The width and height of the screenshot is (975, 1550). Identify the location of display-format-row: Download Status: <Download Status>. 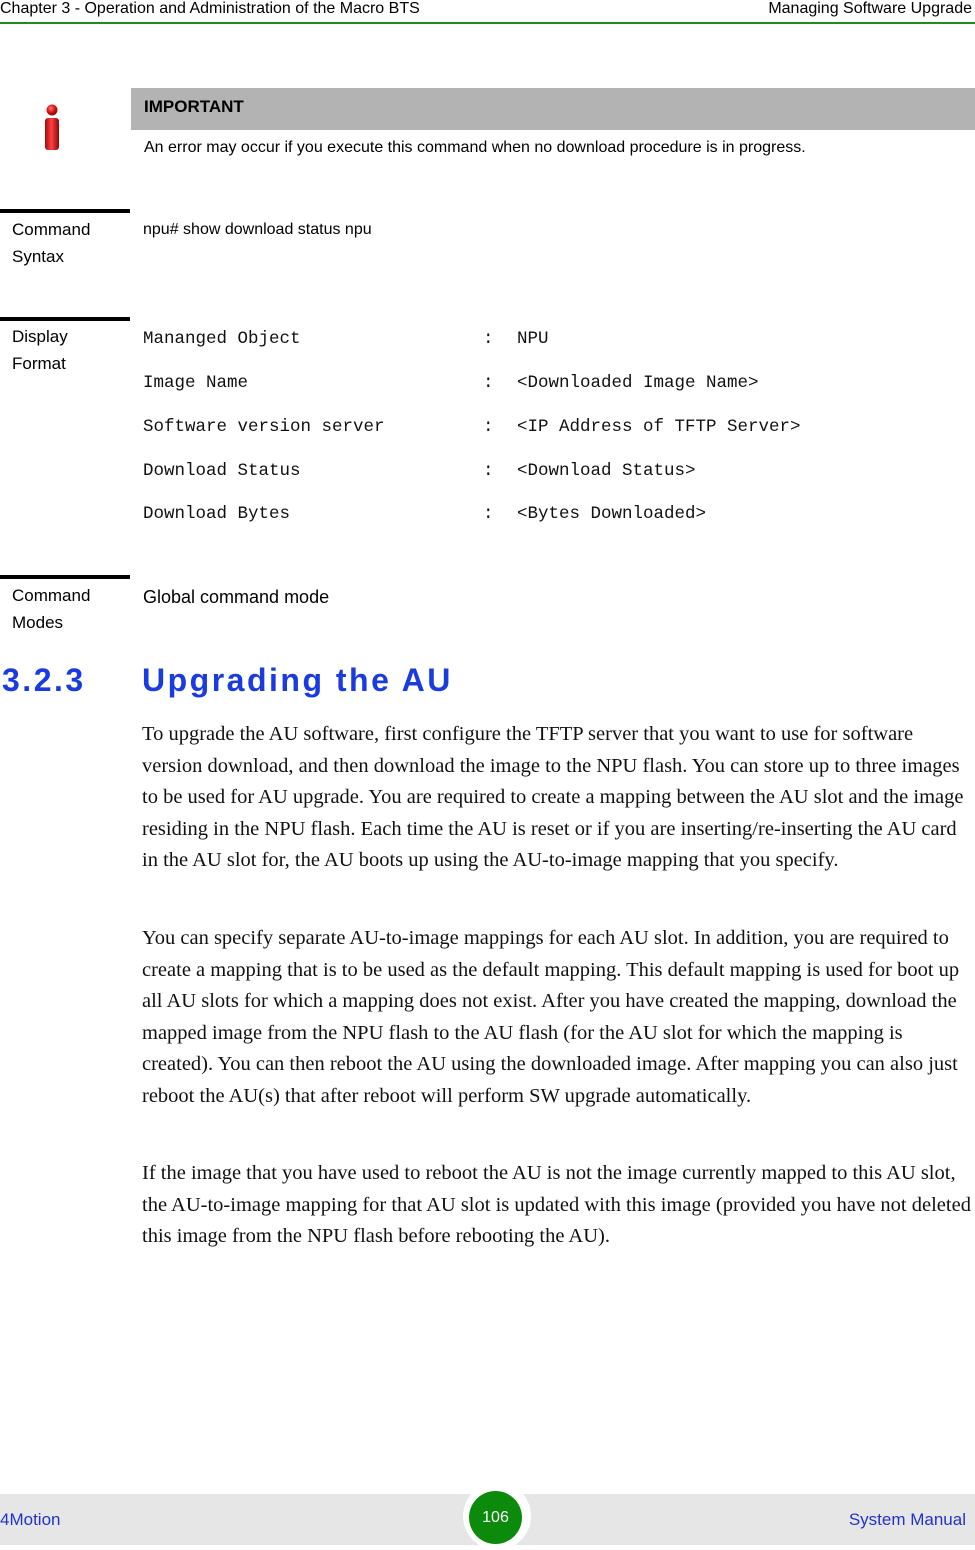
(419, 471).